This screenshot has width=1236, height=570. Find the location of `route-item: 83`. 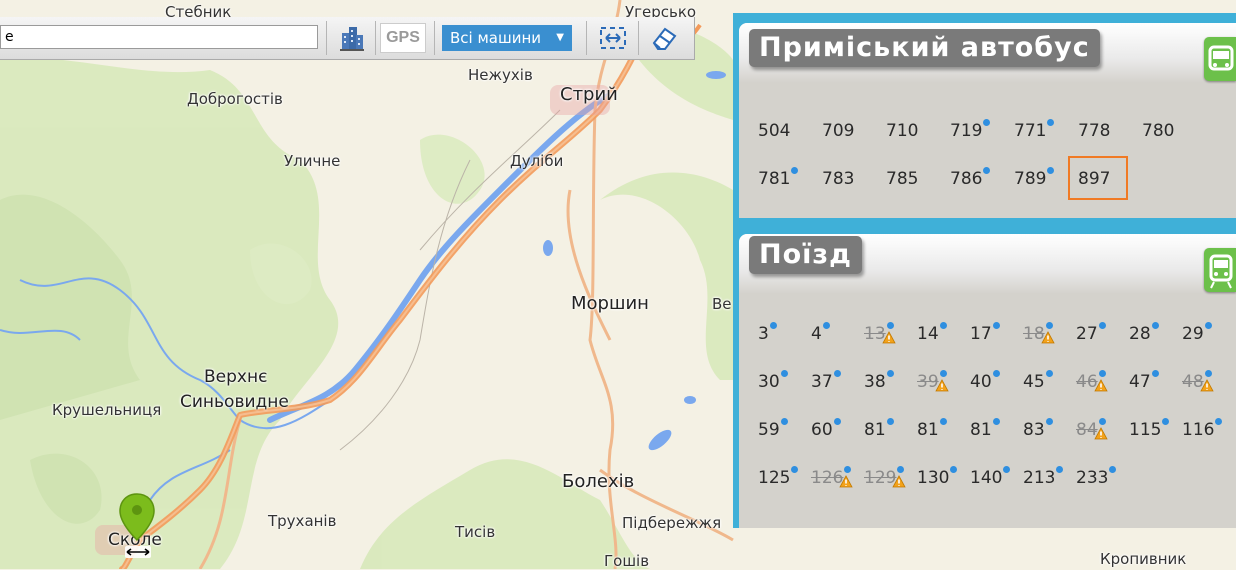

route-item: 83 is located at coordinates (1034, 430).